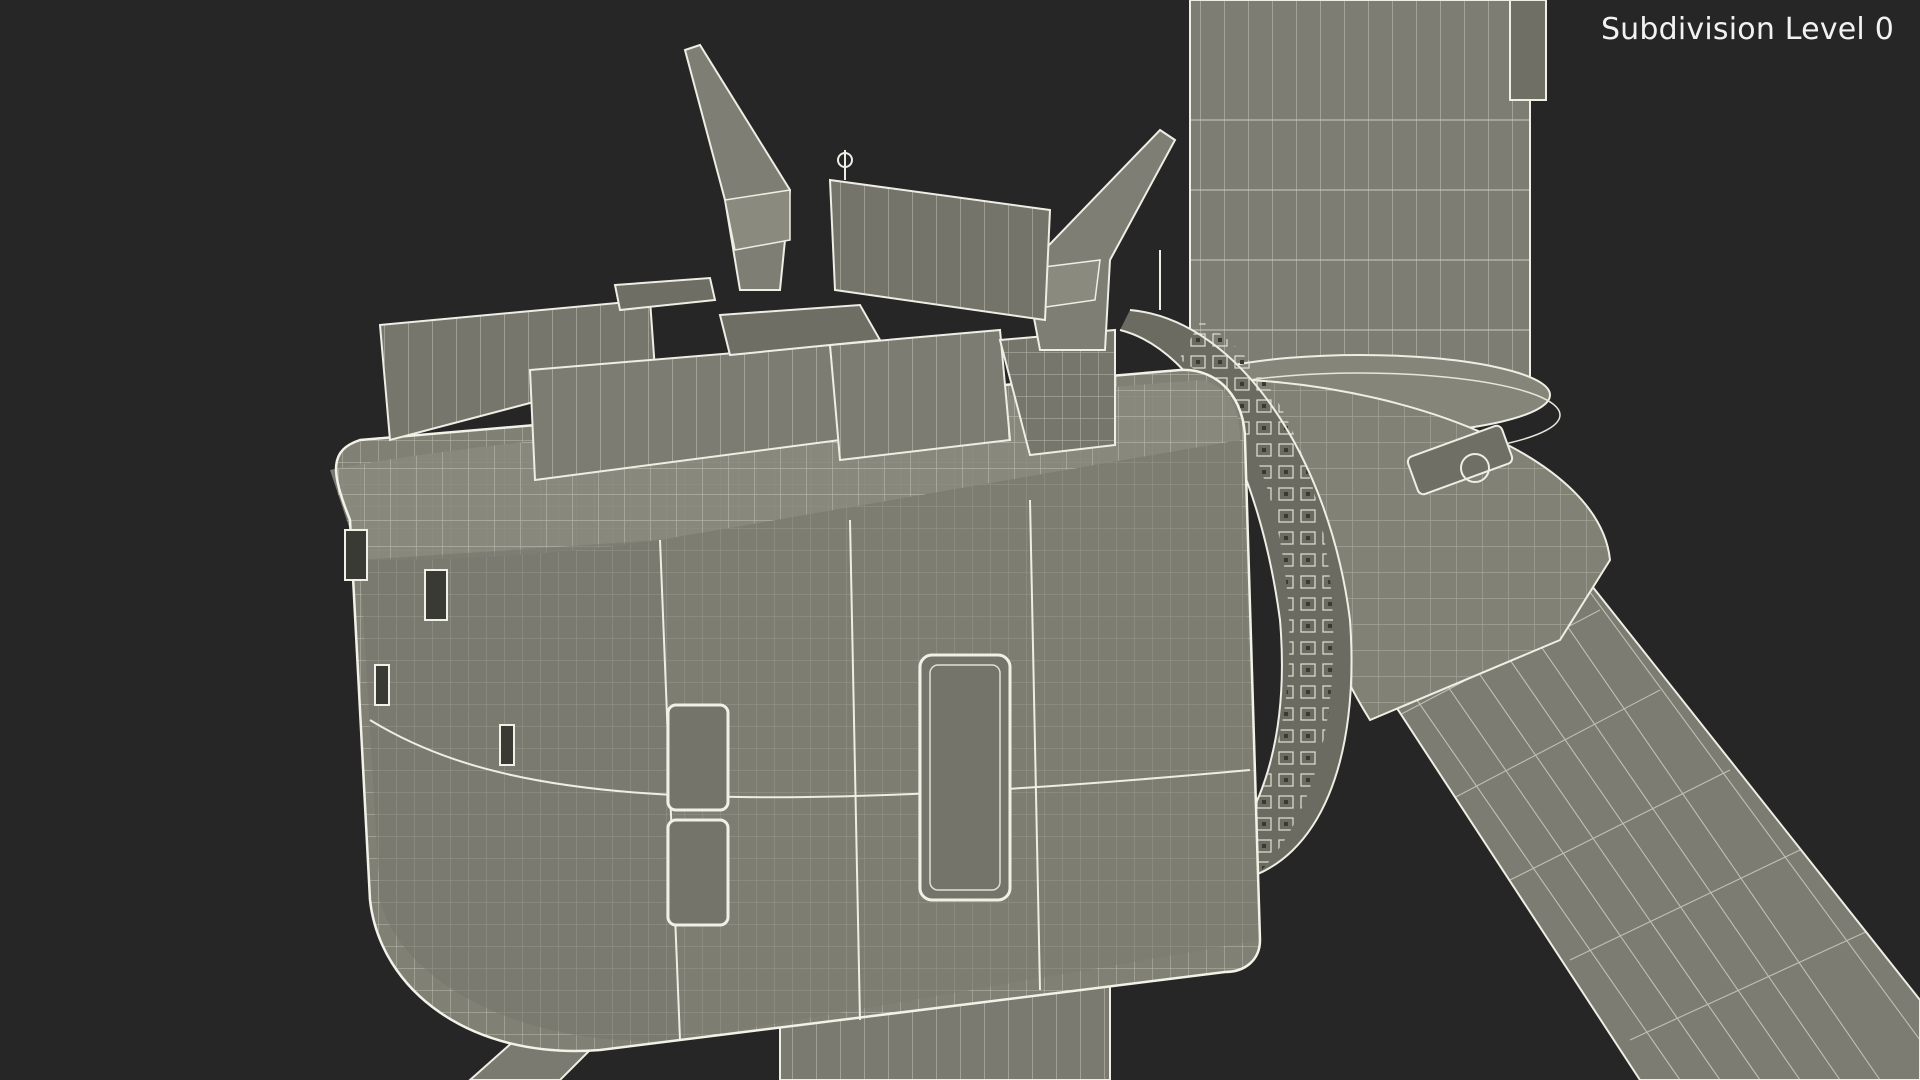  Describe the element at coordinates (1747, 29) in the screenshot. I see `subdivision-level-label: Subdivision Level 0` at that location.